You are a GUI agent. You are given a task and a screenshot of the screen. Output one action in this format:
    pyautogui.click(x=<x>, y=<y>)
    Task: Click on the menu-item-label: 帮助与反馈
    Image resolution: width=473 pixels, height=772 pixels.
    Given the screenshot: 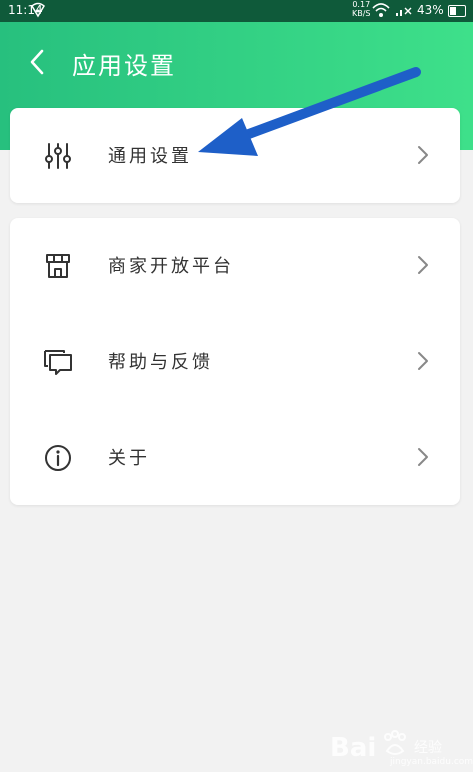 What is the action you would take?
    pyautogui.click(x=160, y=362)
    